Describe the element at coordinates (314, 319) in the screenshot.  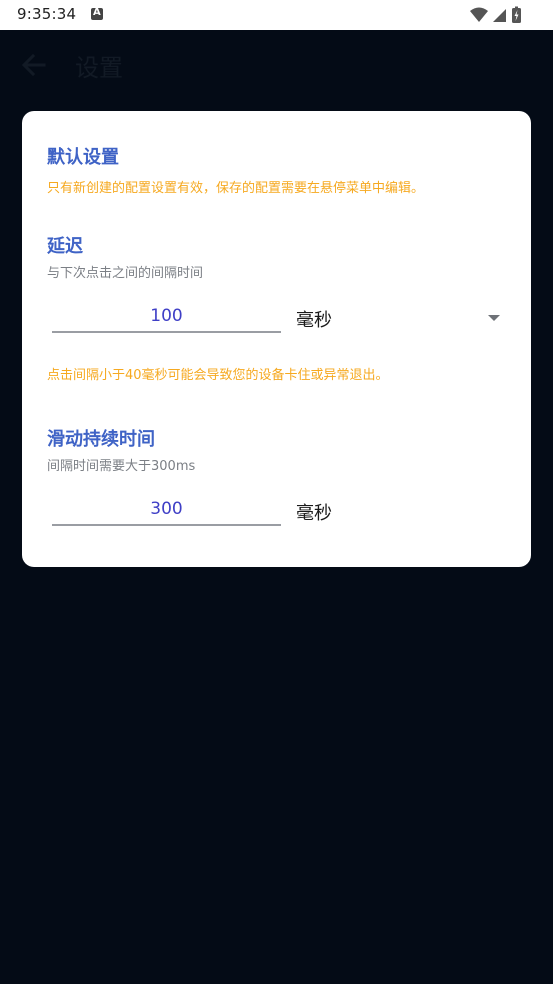
I see `delay-unit-select: 毫秒` at that location.